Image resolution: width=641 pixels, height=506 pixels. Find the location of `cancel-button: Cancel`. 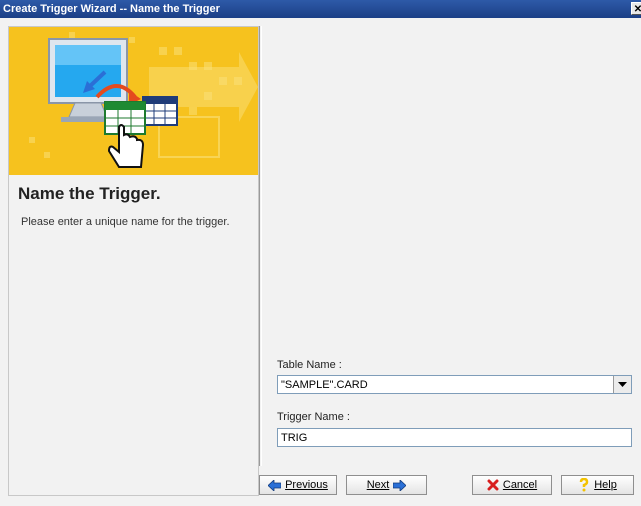

cancel-button: Cancel is located at coordinates (512, 485).